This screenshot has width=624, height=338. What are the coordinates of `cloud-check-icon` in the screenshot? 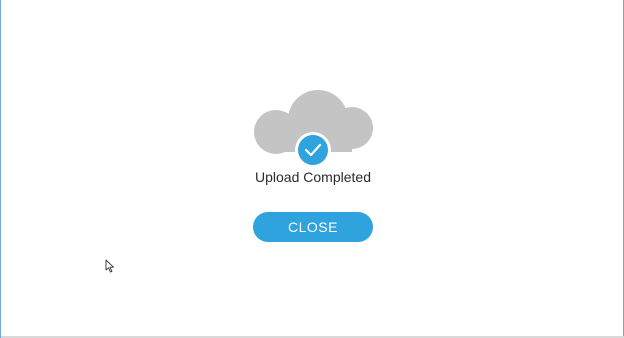 It's located at (313, 129).